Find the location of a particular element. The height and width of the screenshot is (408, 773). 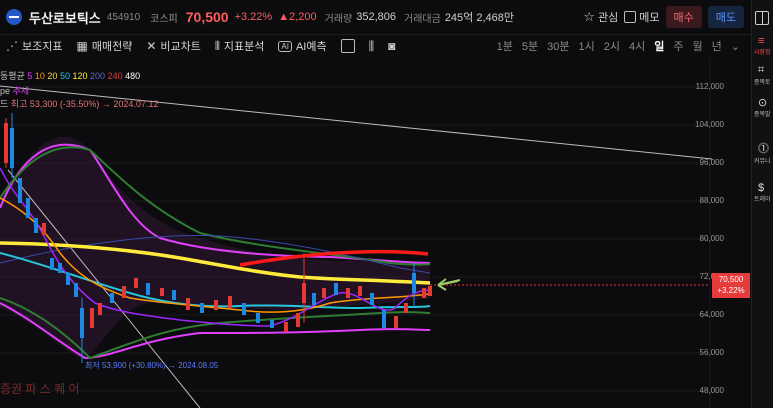

right-sidebar: ≡ 시장정 ⌗ 종목토 ⊙ 종목발 ⓵ 커뮤니 $ 트레이 is located at coordinates (762, 204).